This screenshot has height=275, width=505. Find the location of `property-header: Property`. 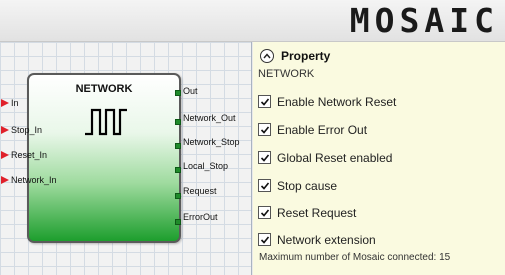

property-header: Property is located at coordinates (295, 56).